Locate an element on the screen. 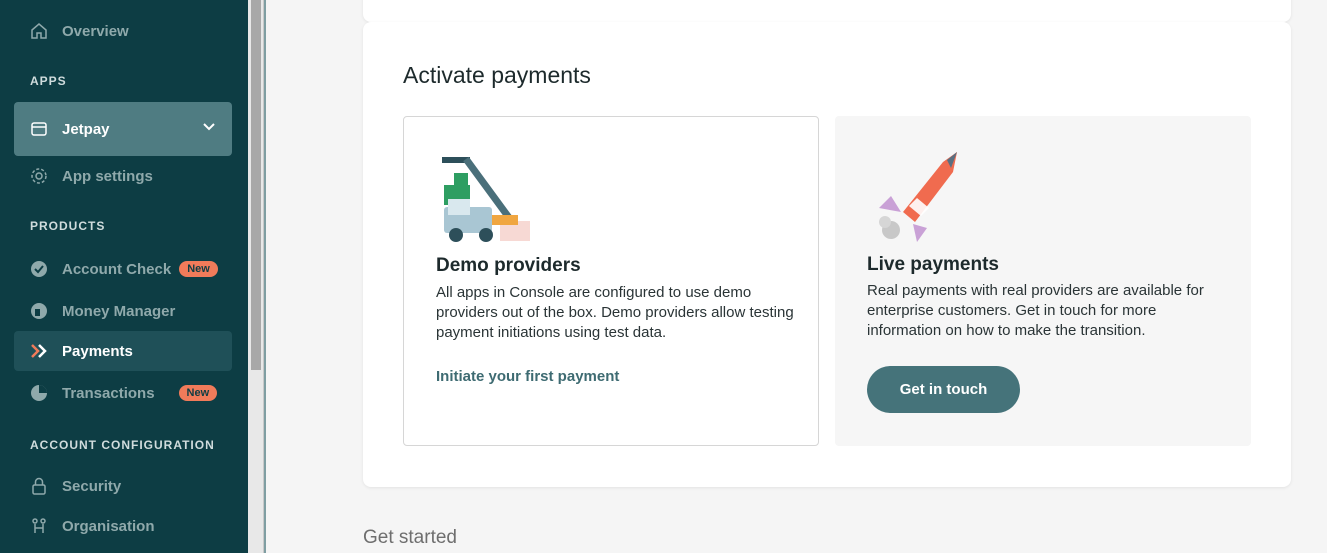 Image resolution: width=1327 pixels, height=553 pixels. check-badge-icon is located at coordinates (39, 269).